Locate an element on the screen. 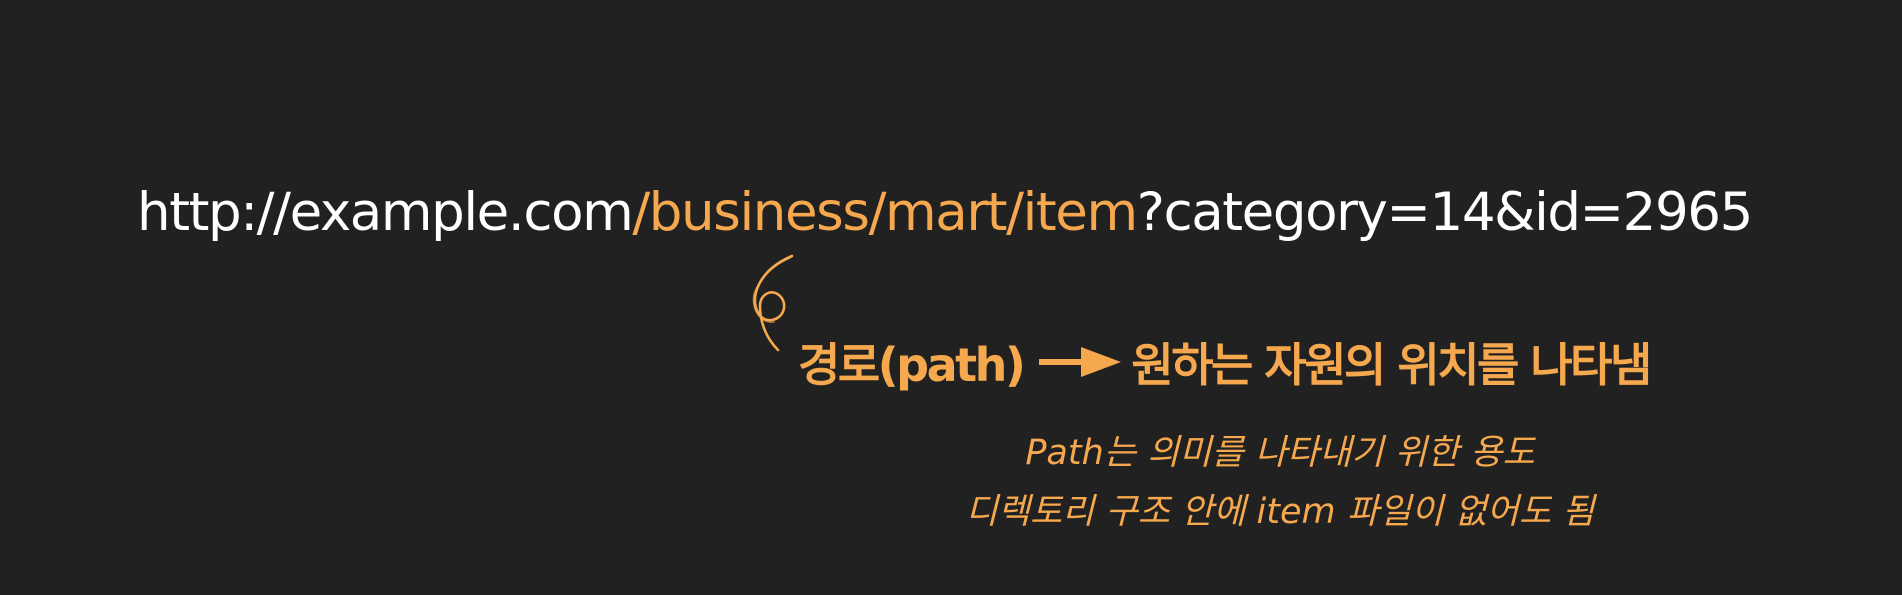  right-arrow-icon is located at coordinates (1080, 362).